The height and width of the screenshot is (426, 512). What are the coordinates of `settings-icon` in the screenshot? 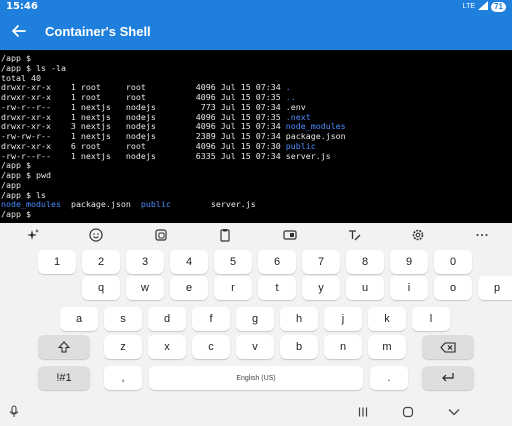 It's located at (418, 235).